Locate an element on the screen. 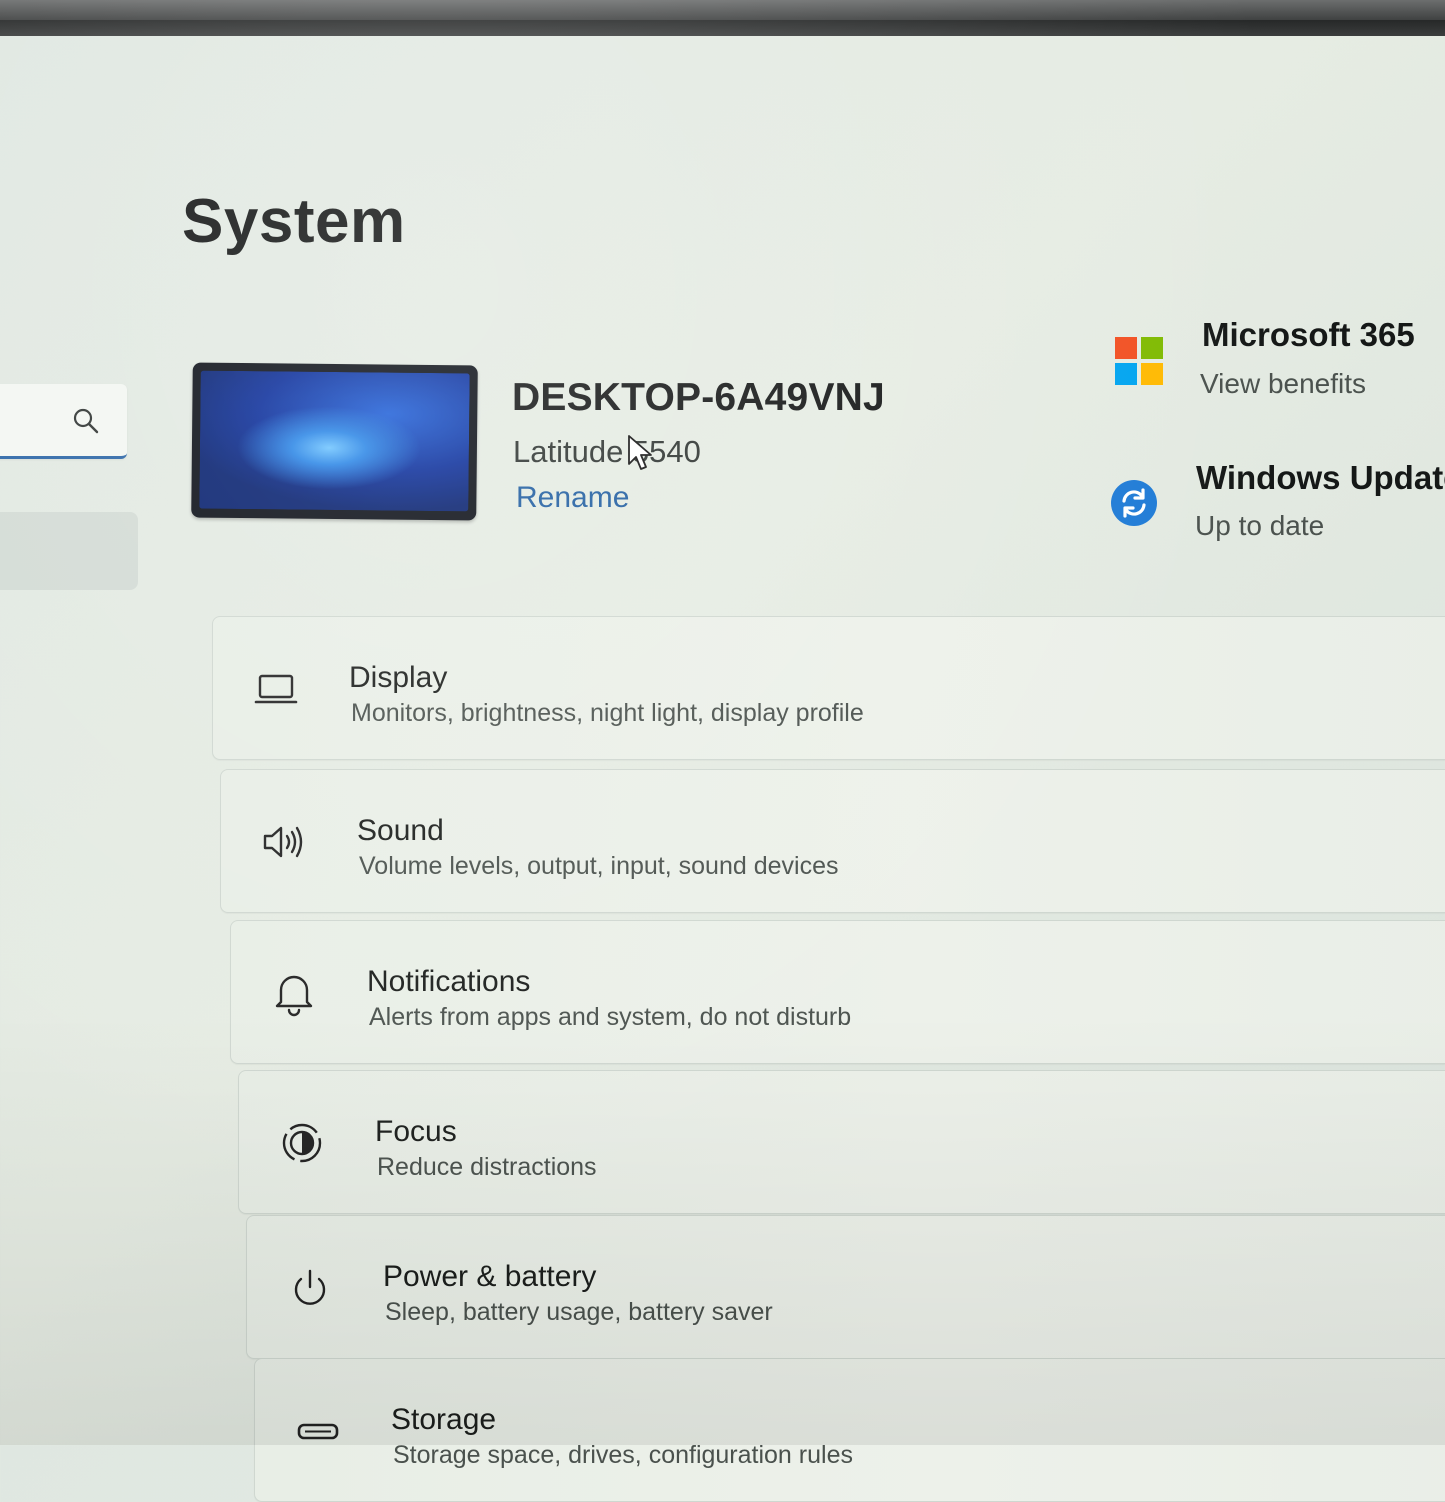  settings-item-title: Power & battery is located at coordinates (490, 1276).